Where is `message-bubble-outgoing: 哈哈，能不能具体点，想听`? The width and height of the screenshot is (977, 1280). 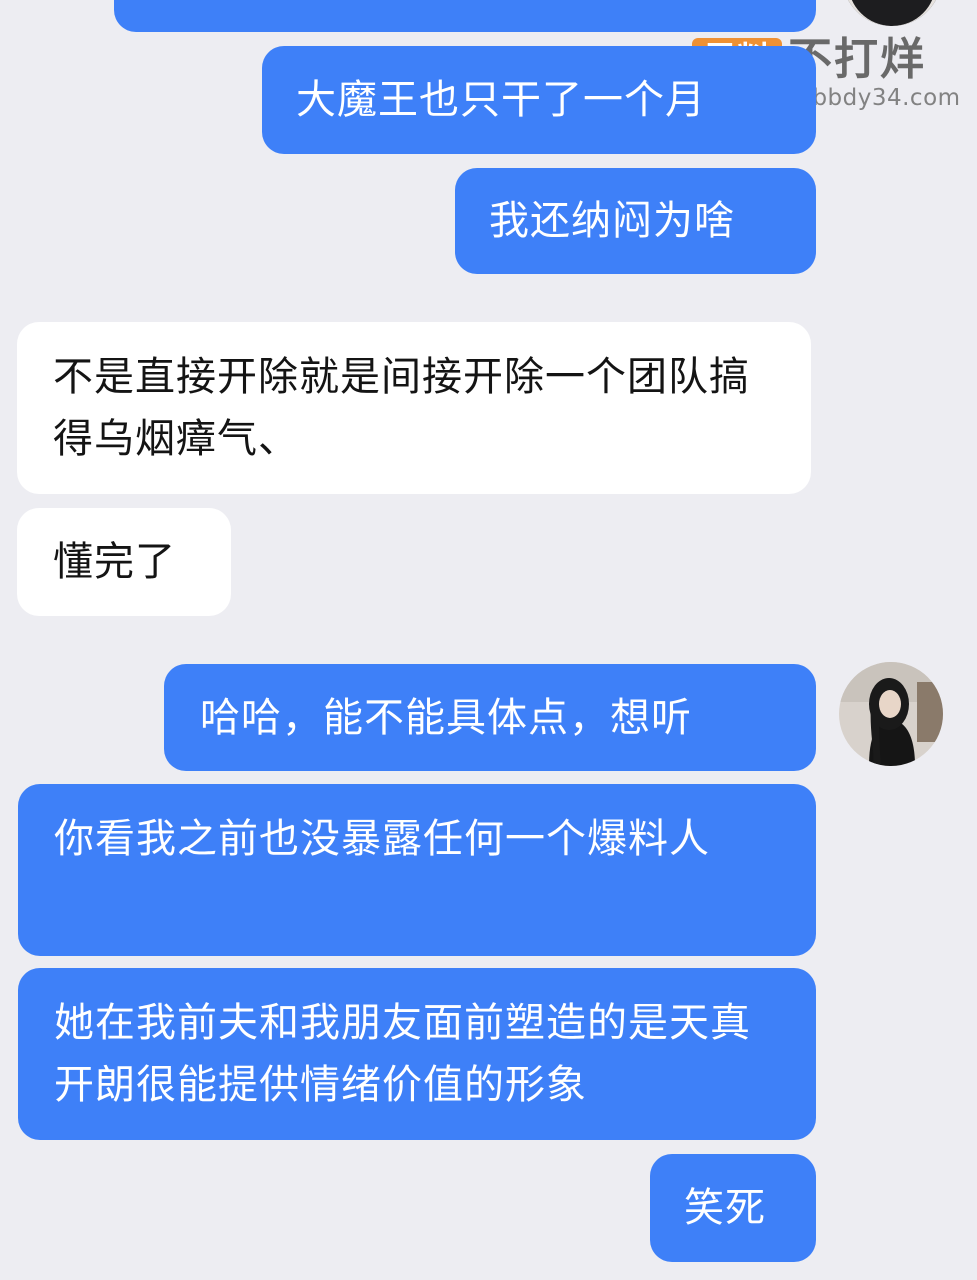 message-bubble-outgoing: 哈哈，能不能具体点，想听 is located at coordinates (490, 717).